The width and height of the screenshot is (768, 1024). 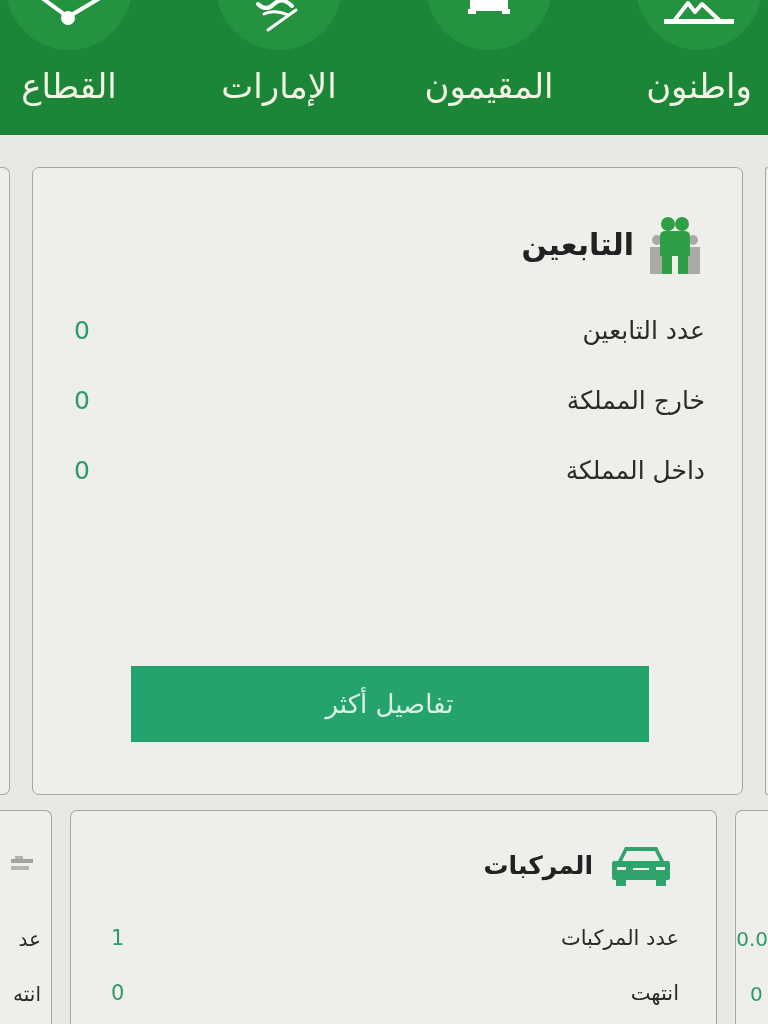 I want to click on nav-link: القطاع, so click(x=69, y=67).